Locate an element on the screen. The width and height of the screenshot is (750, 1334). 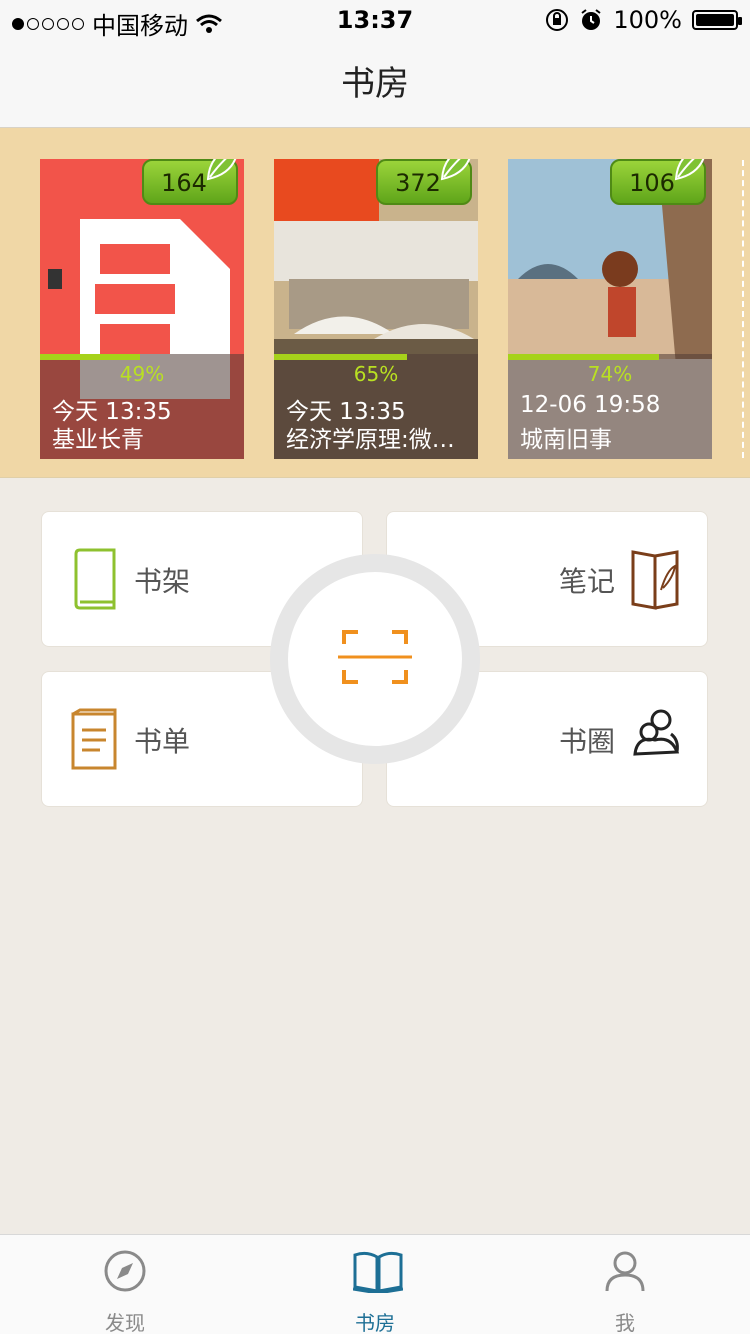
book-info-overlay: 65% 今天 13:35 经济学原理:微观经济学分册 is located at coordinates (376, 406).